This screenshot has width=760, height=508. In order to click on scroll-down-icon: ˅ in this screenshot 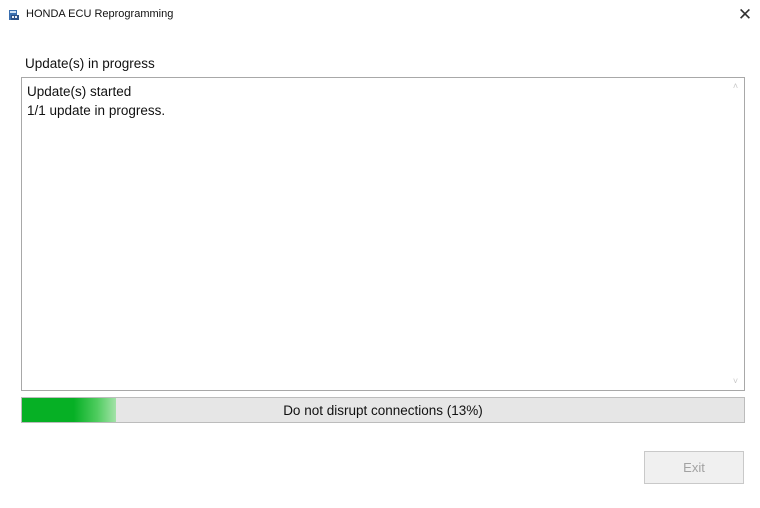, I will do `click(735, 381)`.